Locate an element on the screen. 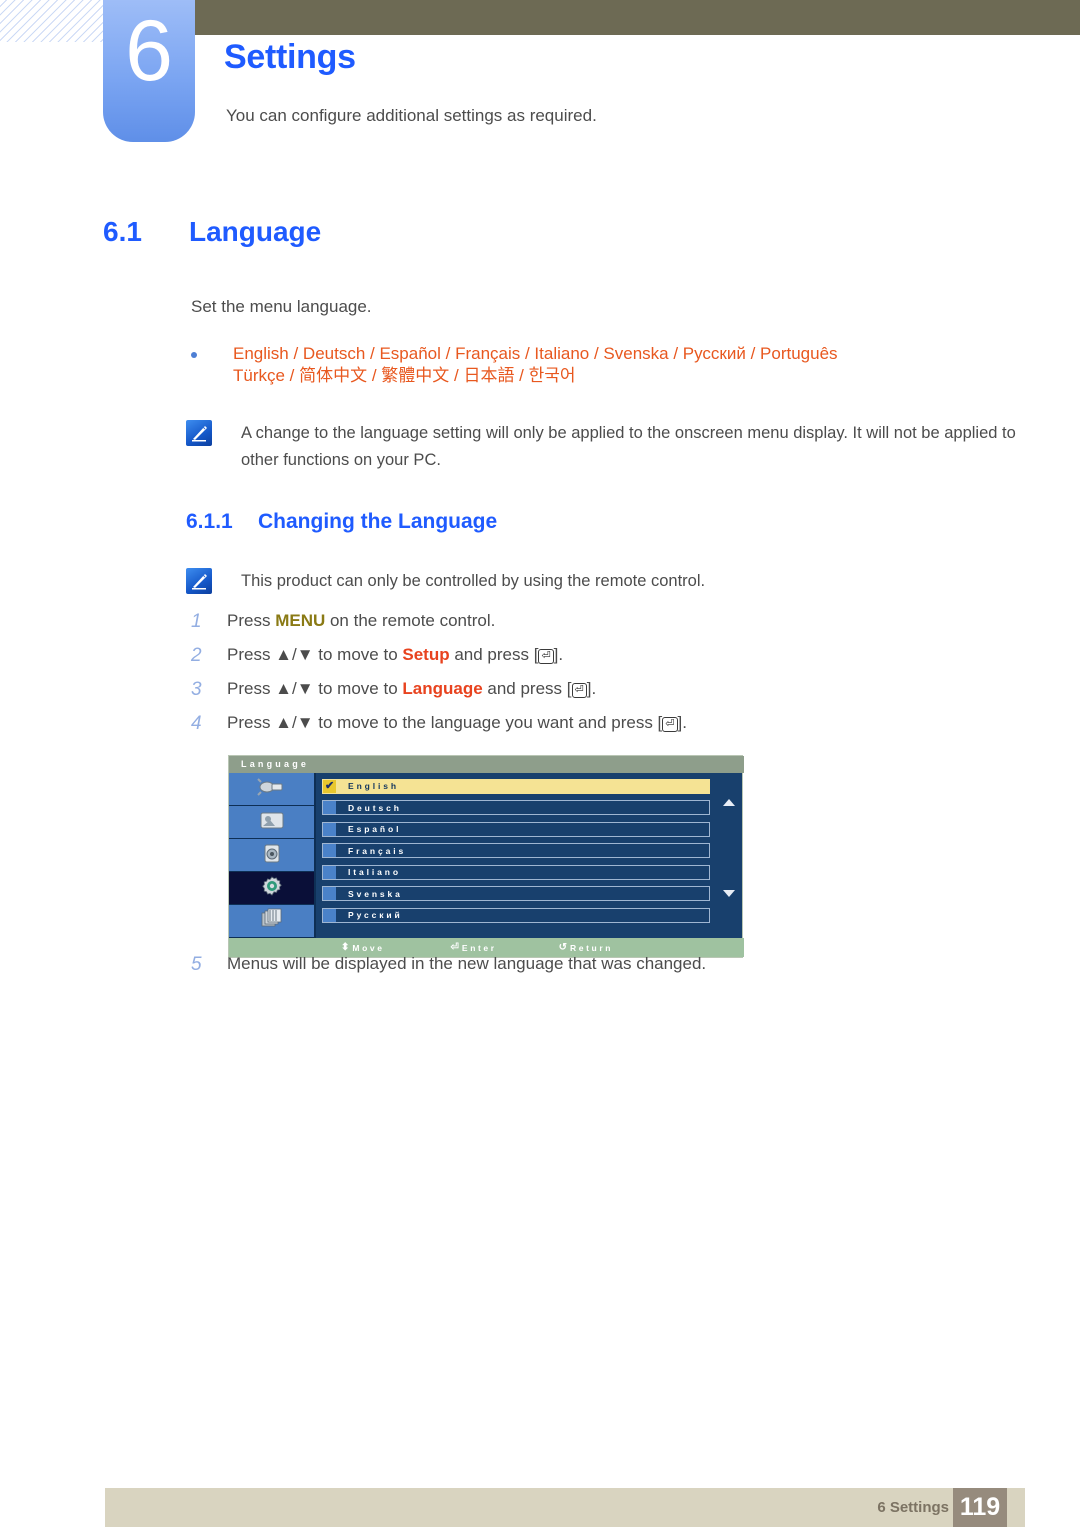 The width and height of the screenshot is (1080, 1527). page-number: 119 is located at coordinates (980, 1507).